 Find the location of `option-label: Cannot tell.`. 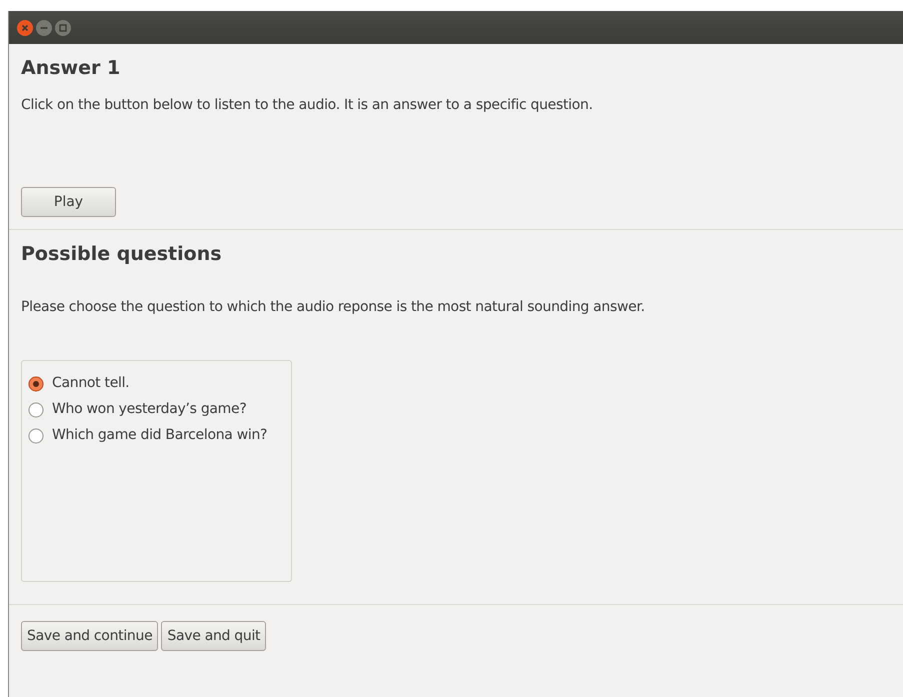

option-label: Cannot tell. is located at coordinates (91, 383).